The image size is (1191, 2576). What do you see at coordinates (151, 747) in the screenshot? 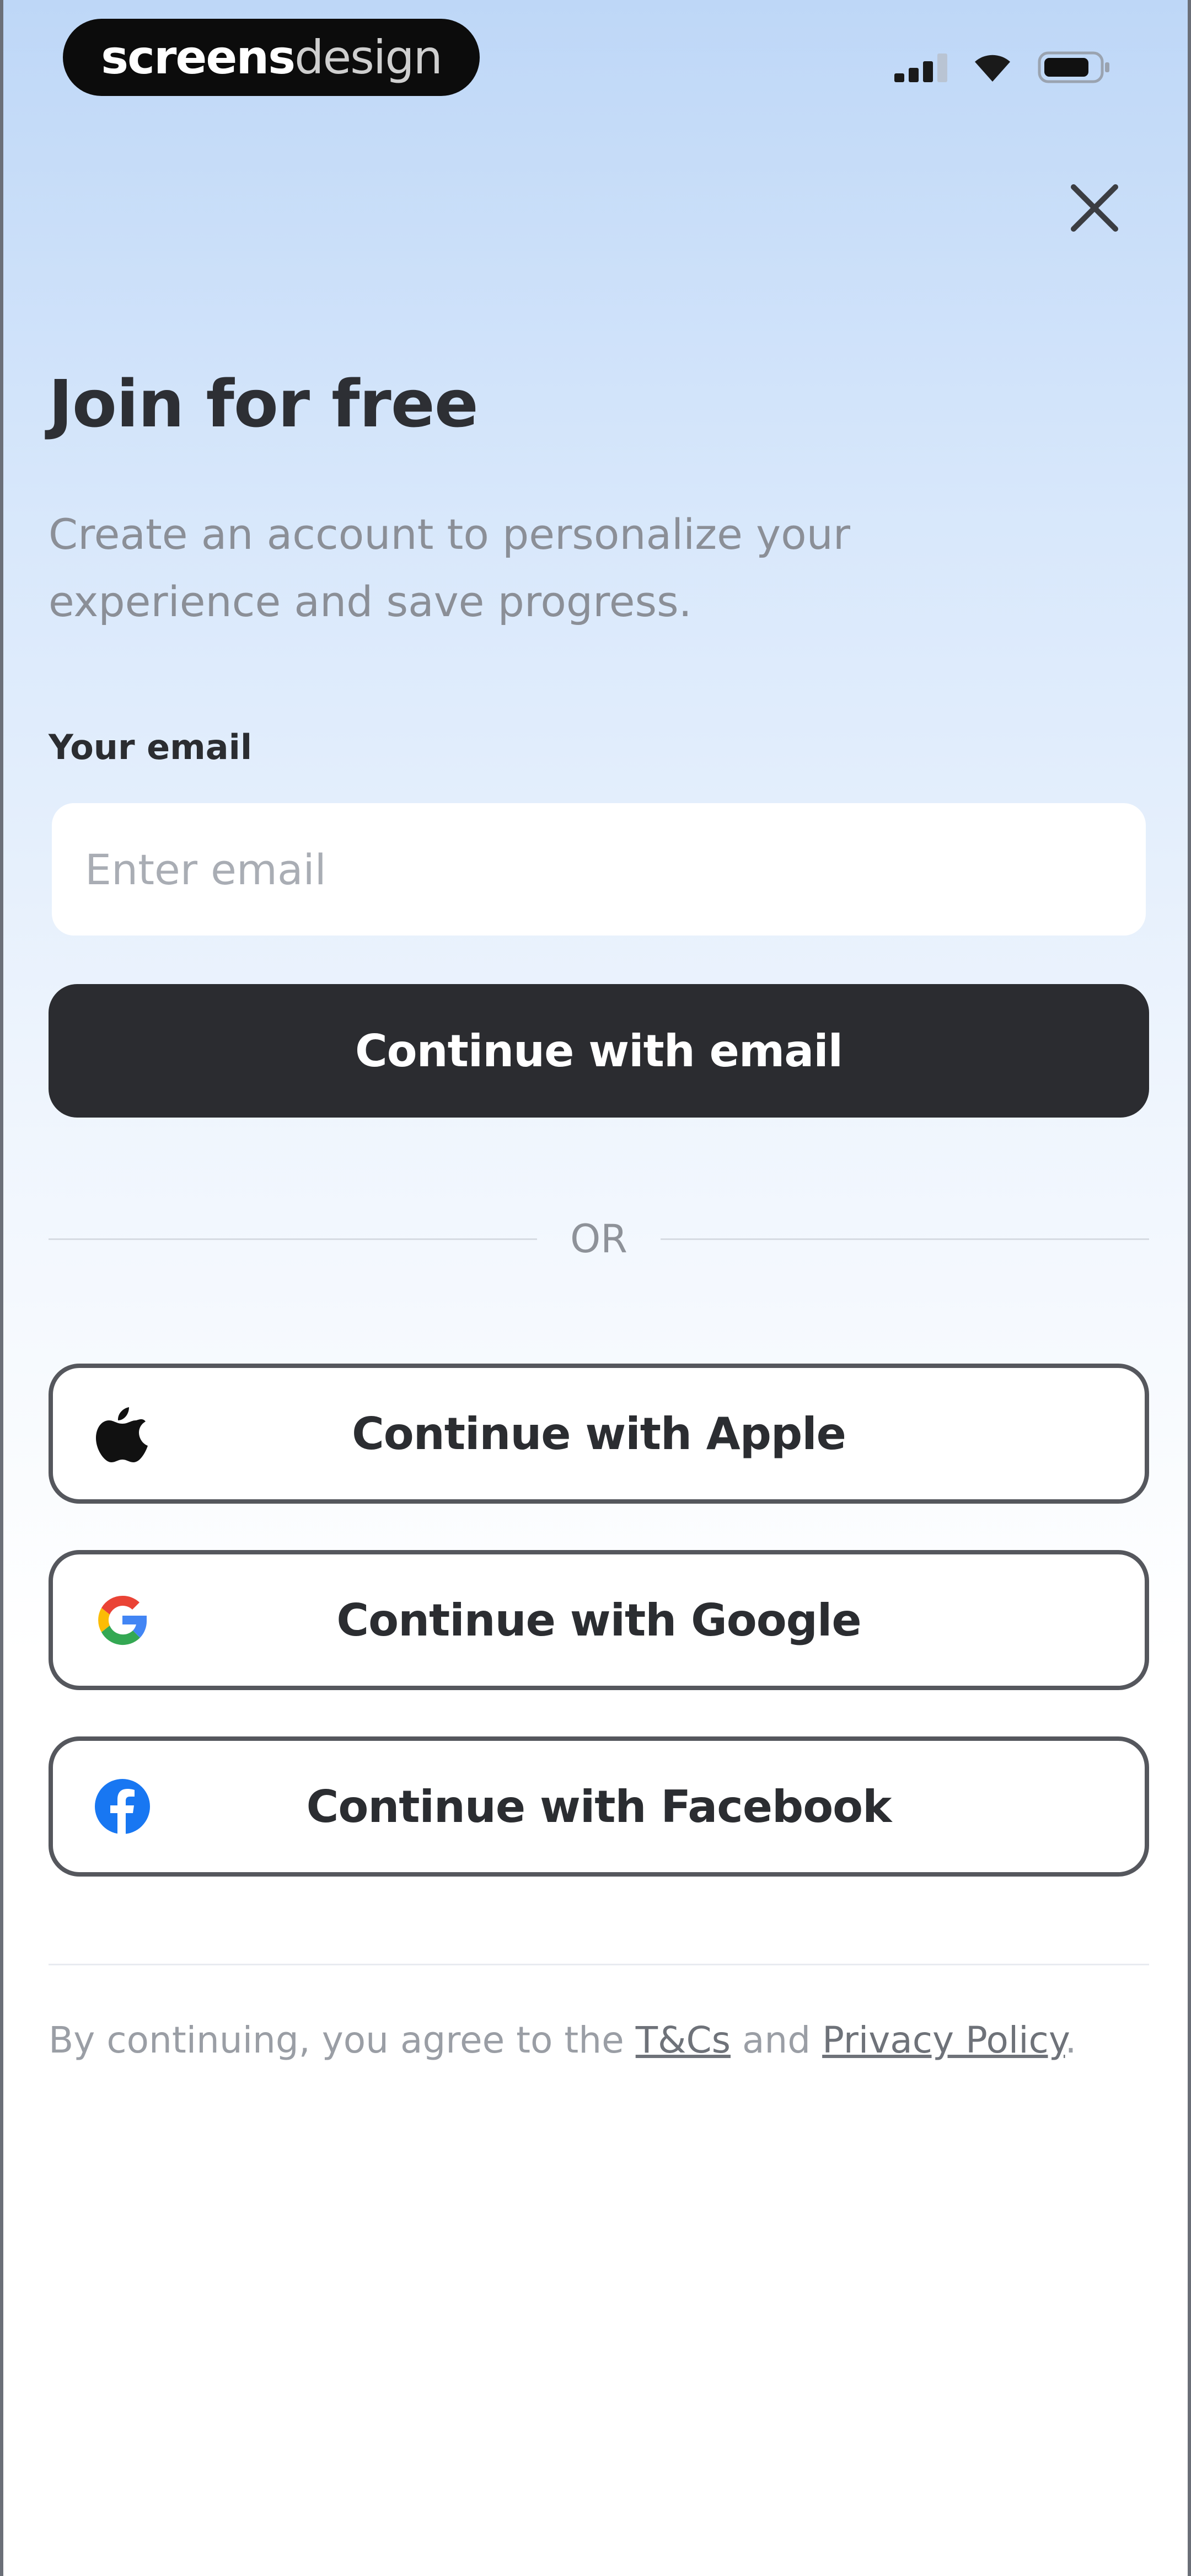
I see `email-label: Your email` at bounding box center [151, 747].